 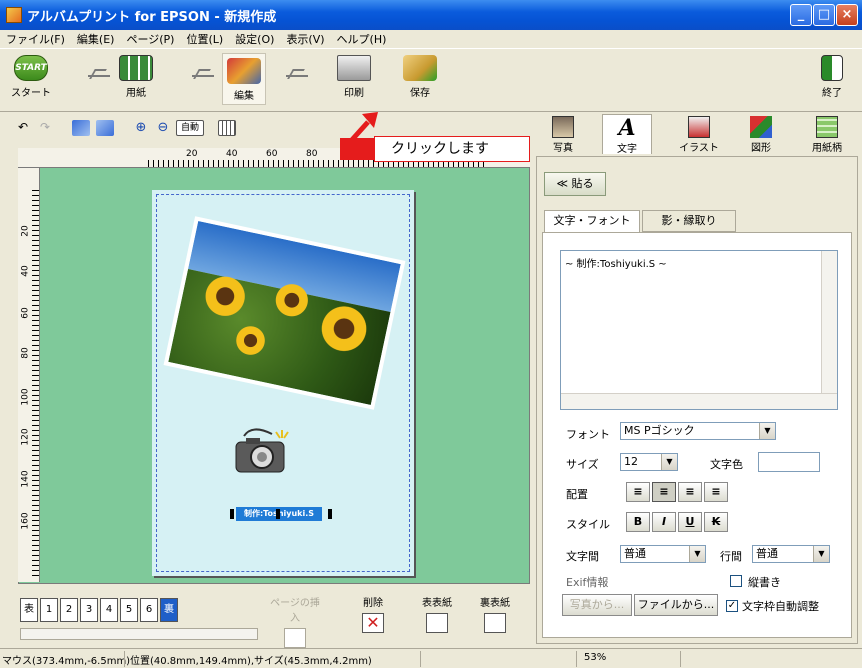 I want to click on line-spacing-select: 普通 ▼, so click(x=791, y=554).